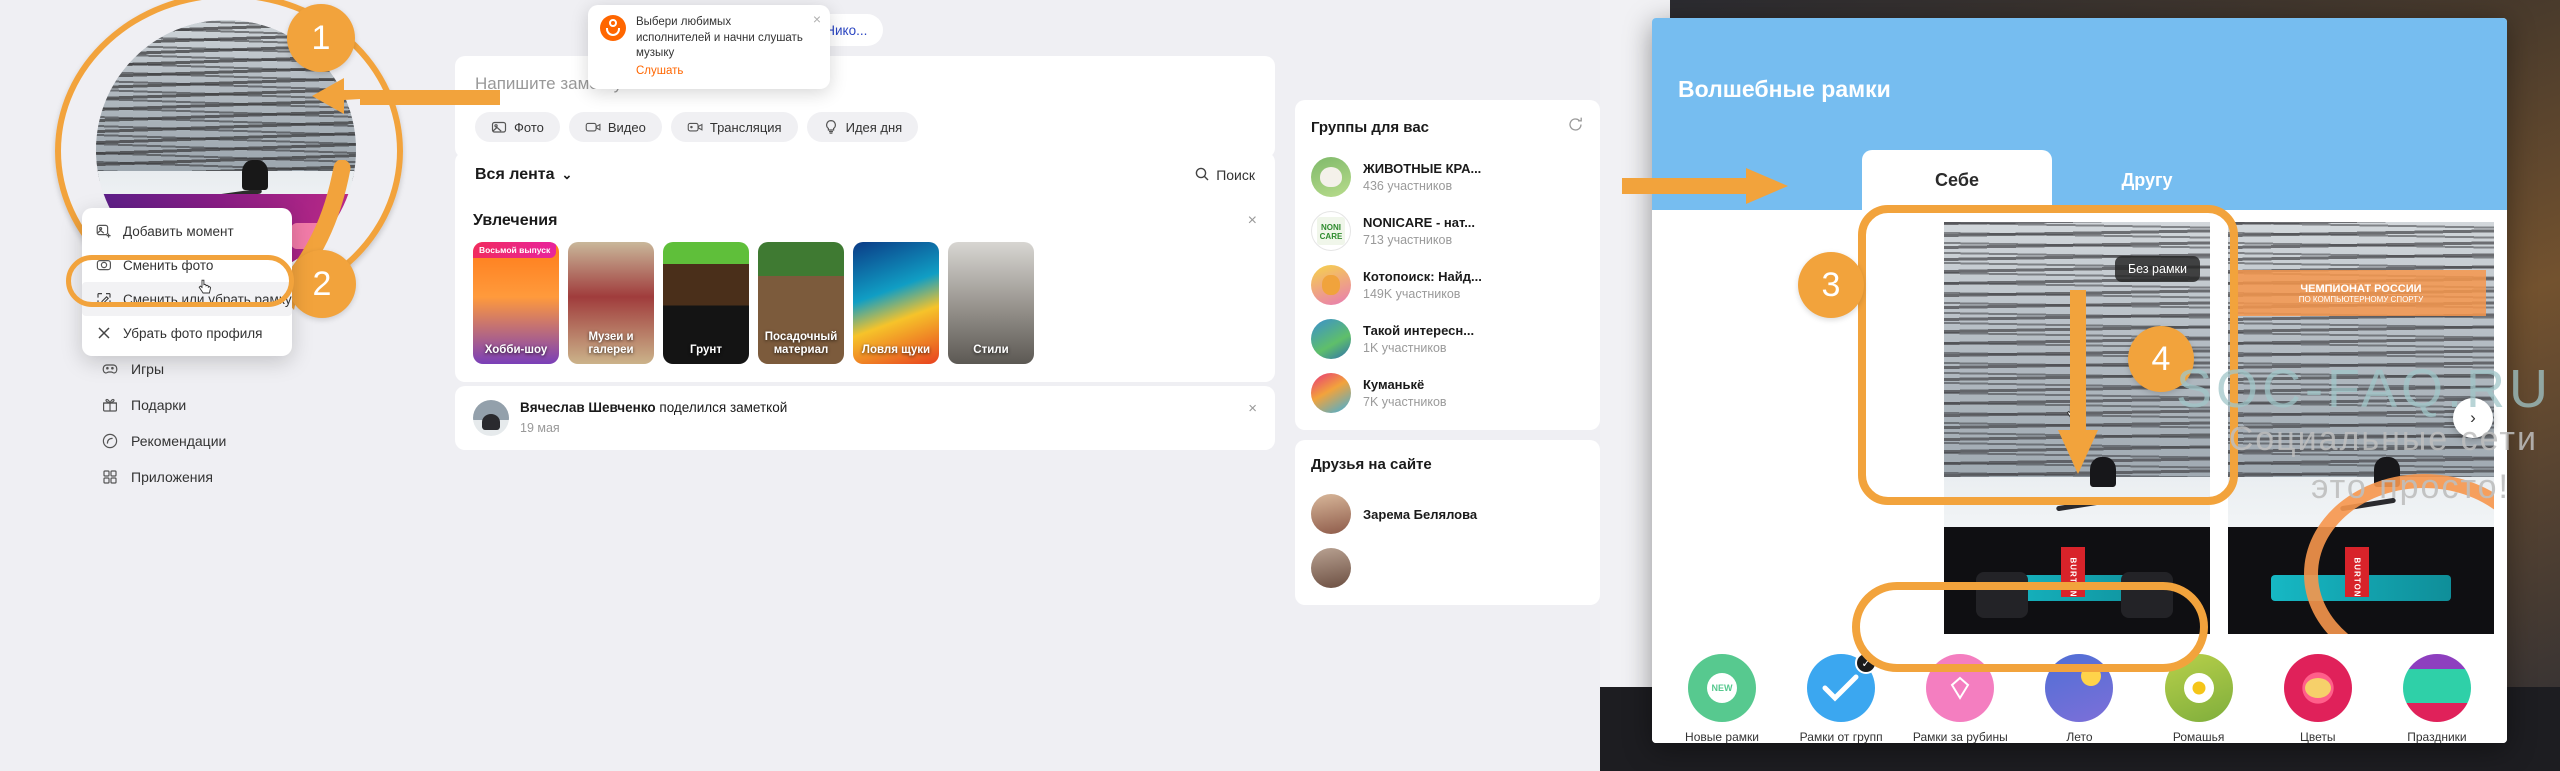  I want to click on category-label: Новые рамки, so click(1722, 736).